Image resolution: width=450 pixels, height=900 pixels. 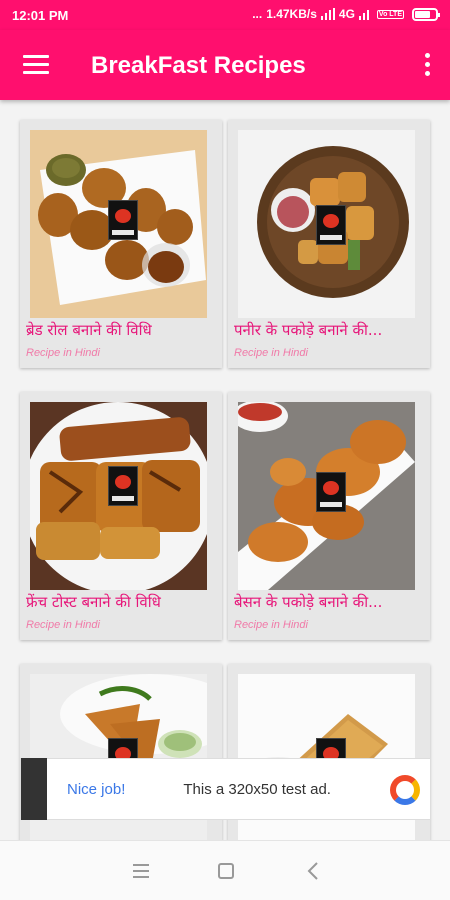 I want to click on home-icon, so click(x=226, y=871).